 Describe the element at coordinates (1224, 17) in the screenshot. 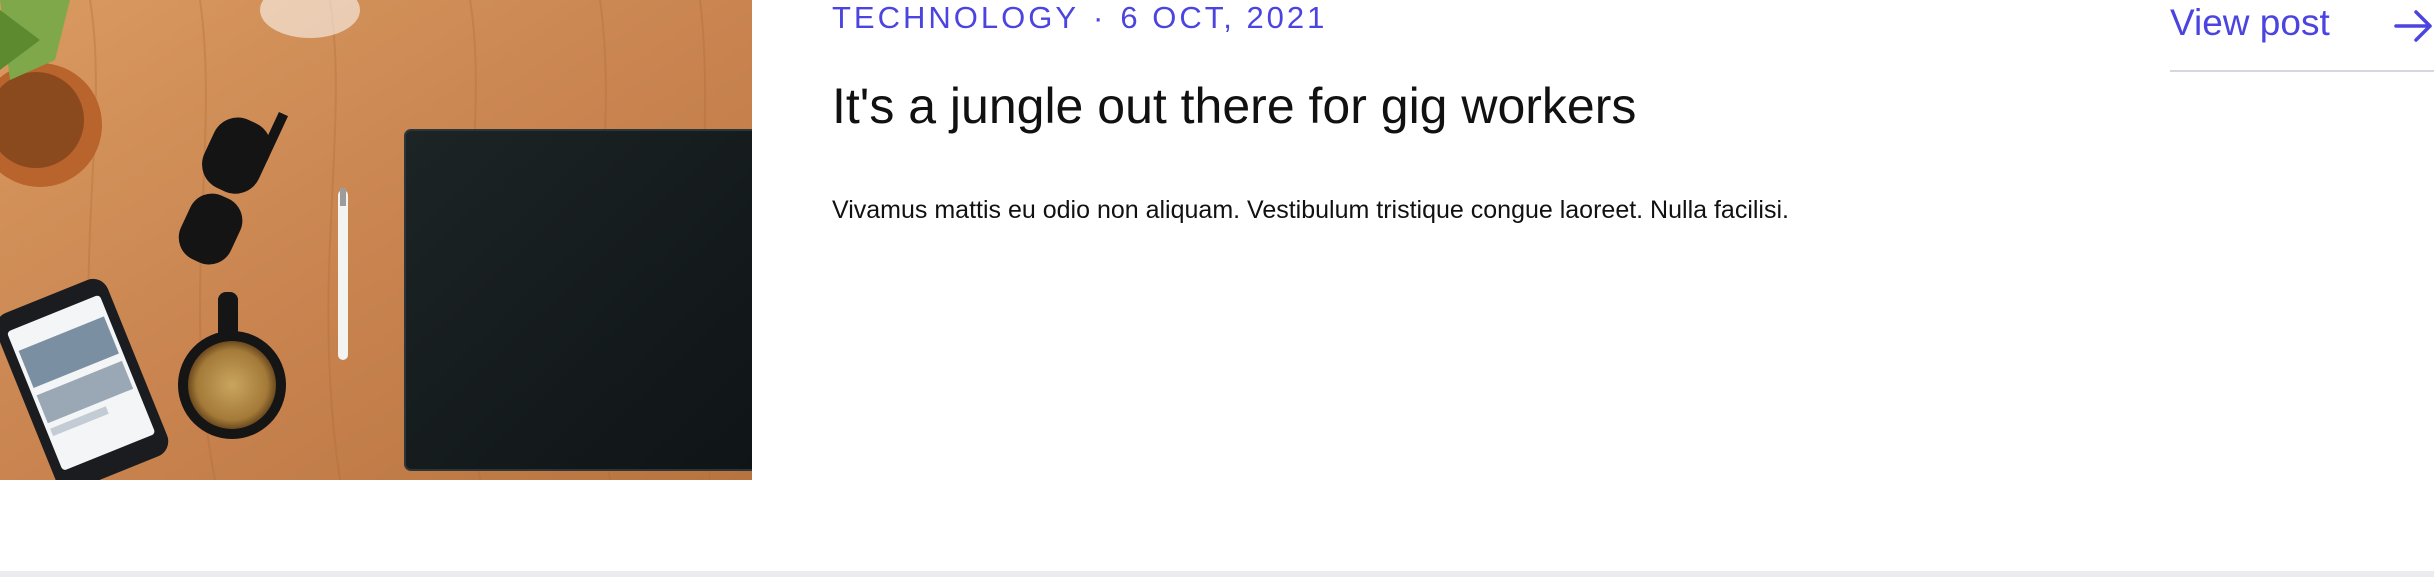

I see `post-date: 6 OCT, 2021` at that location.